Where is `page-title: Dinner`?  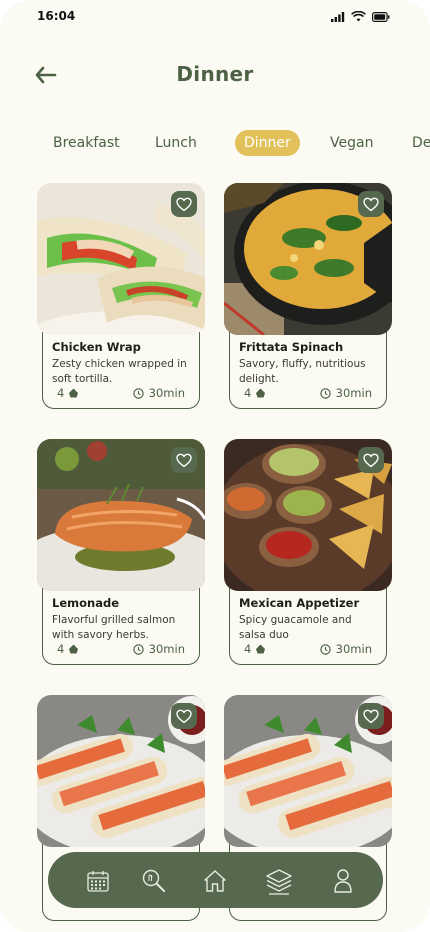 page-title: Dinner is located at coordinates (215, 74).